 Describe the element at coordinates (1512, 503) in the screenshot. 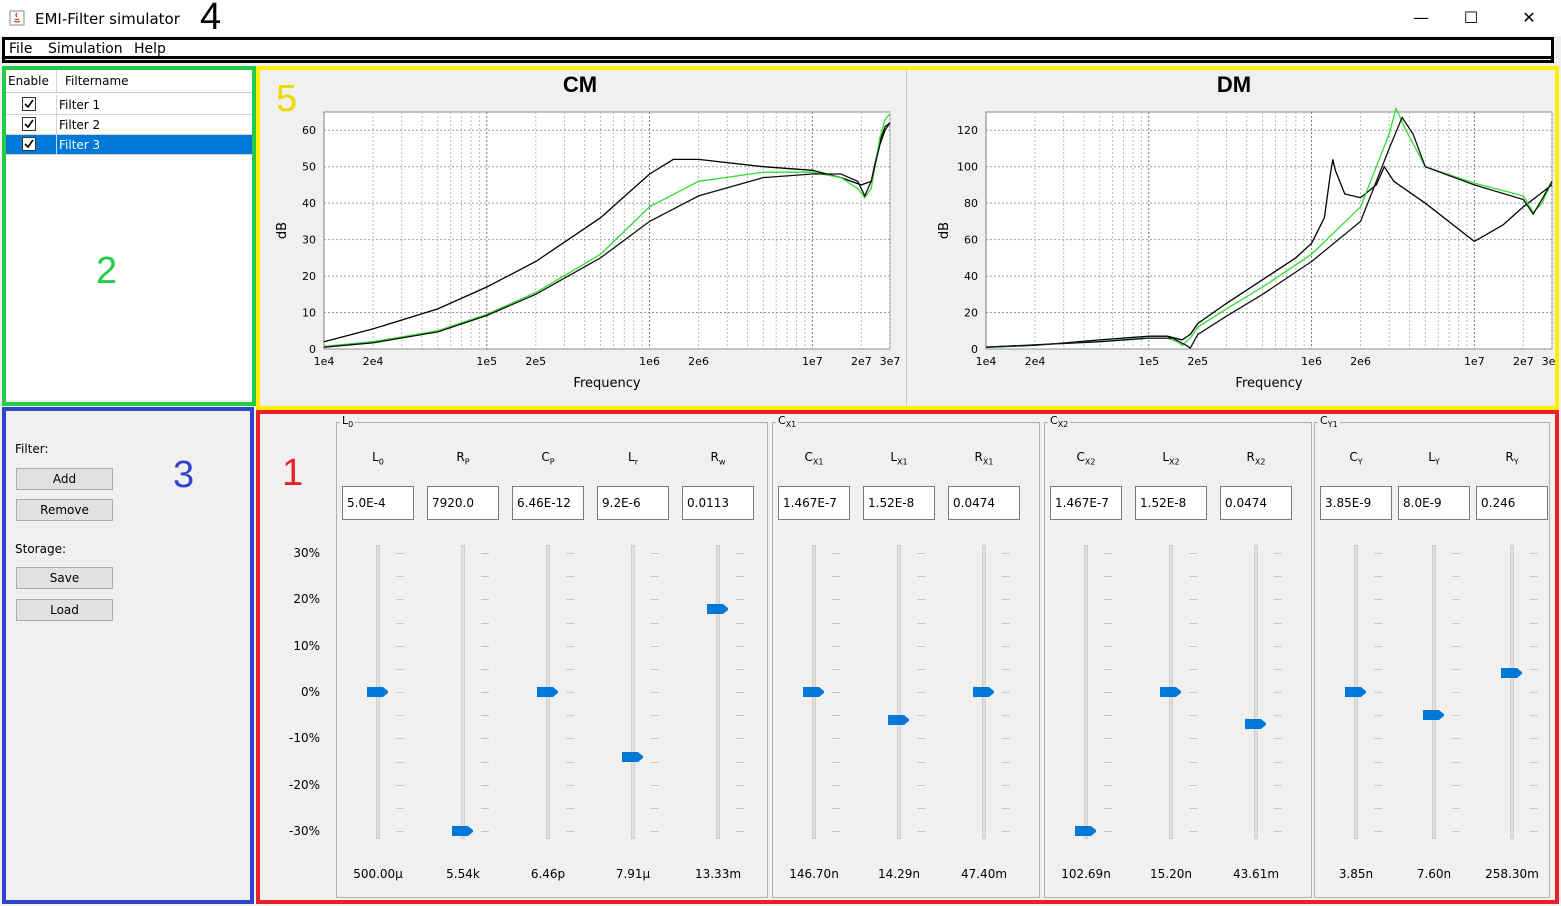

I see `param-input: 0.246` at that location.